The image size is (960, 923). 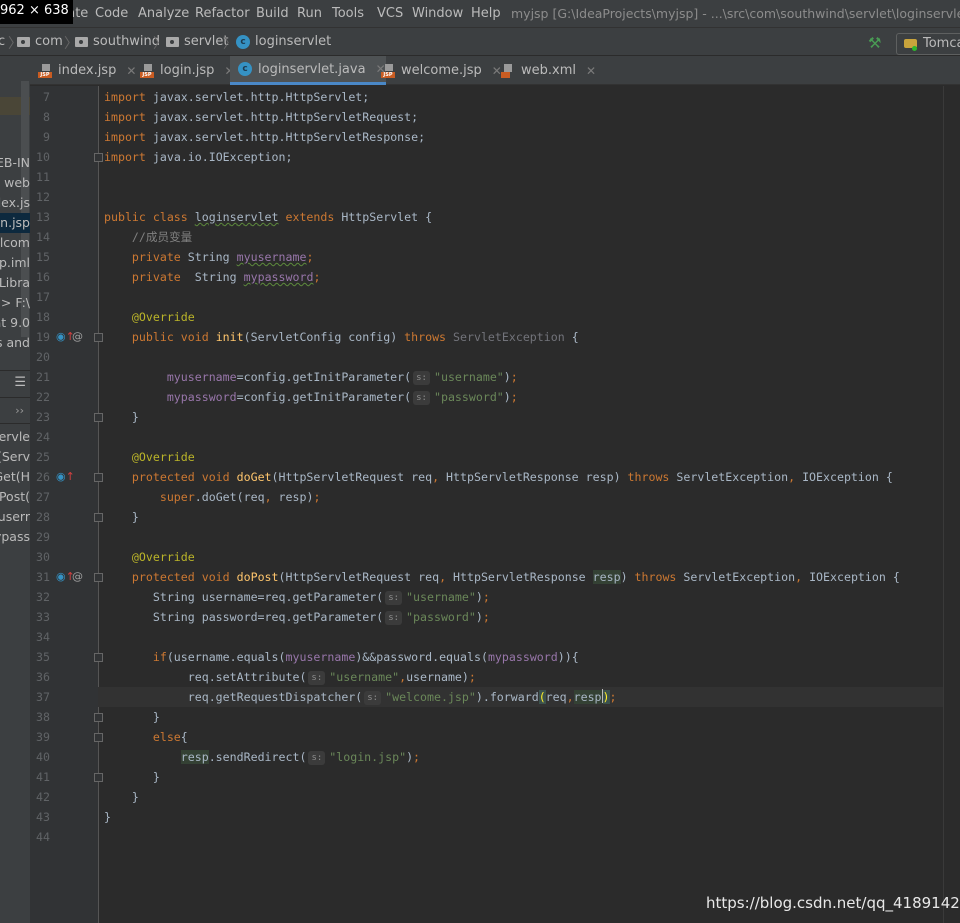 I want to click on line-number: 41, so click(x=43, y=777).